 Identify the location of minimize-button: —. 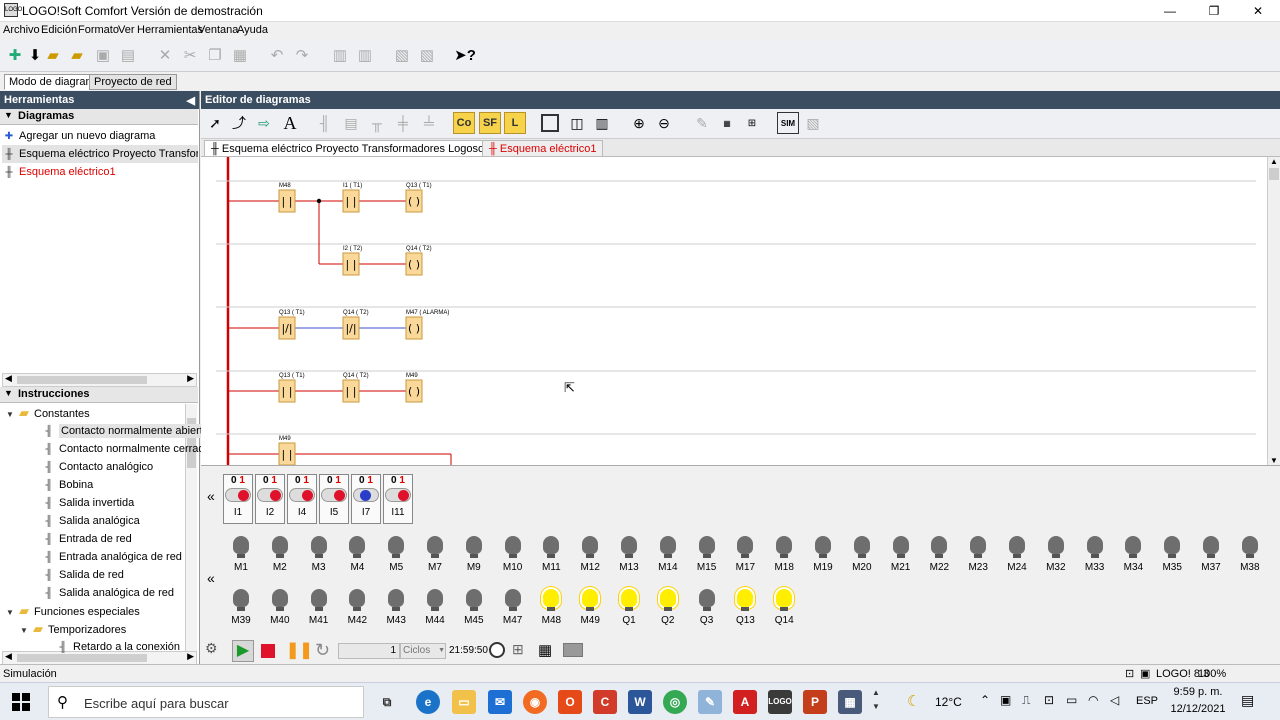
(1170, 11).